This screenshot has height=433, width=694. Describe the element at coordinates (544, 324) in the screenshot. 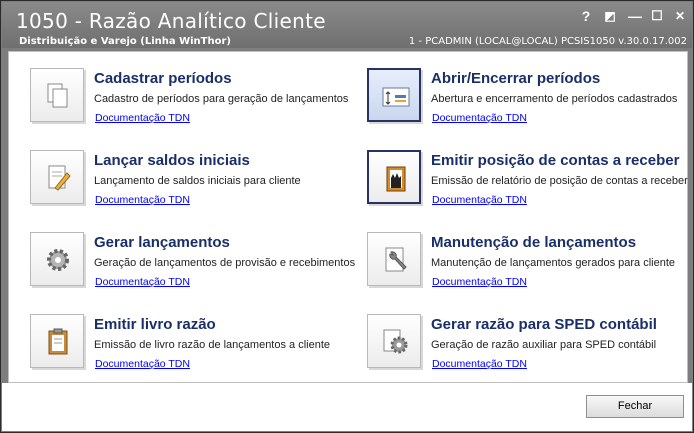

I see `option-title: Gerar razão para SPED contábil` at that location.